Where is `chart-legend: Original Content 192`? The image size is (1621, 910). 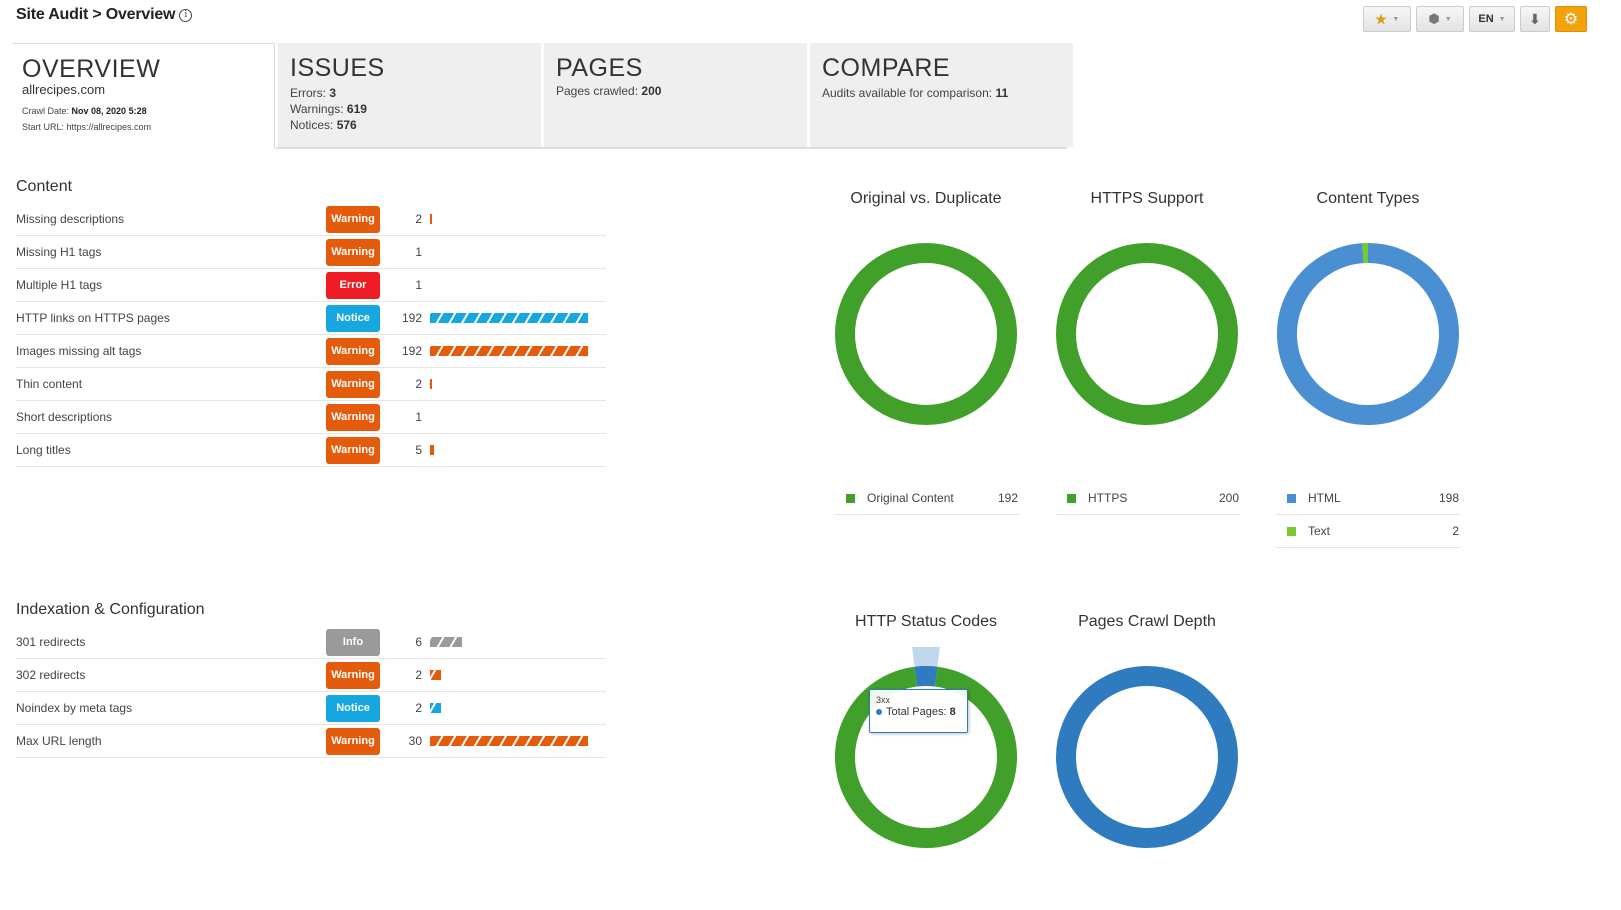 chart-legend: Original Content 192 is located at coordinates (927, 498).